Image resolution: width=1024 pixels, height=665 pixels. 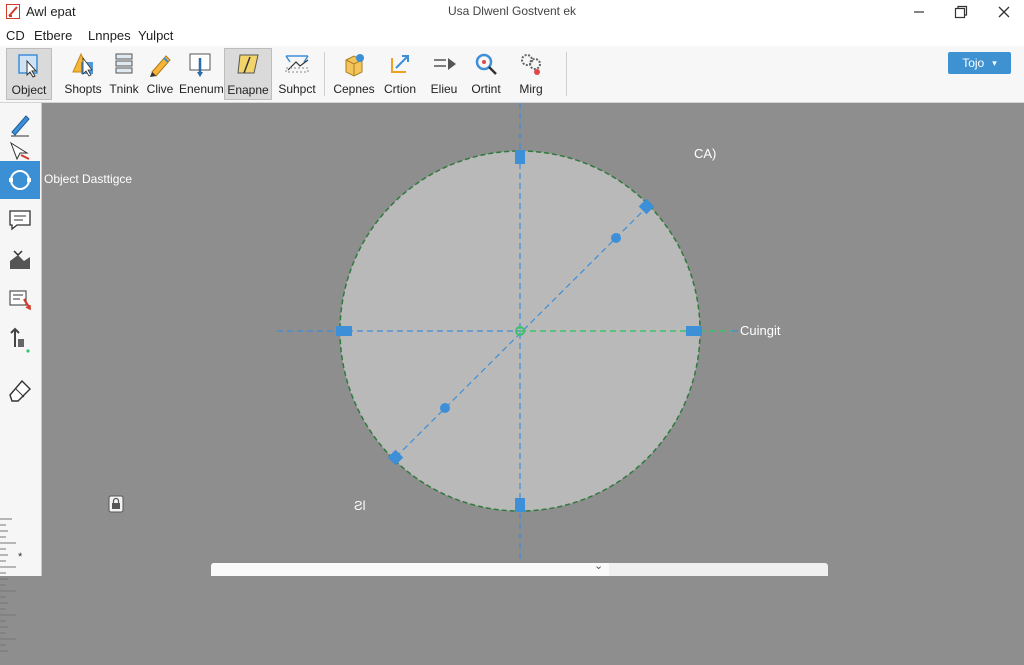 I want to click on horizontal-scrollbar: ⌄, so click(x=519, y=568).